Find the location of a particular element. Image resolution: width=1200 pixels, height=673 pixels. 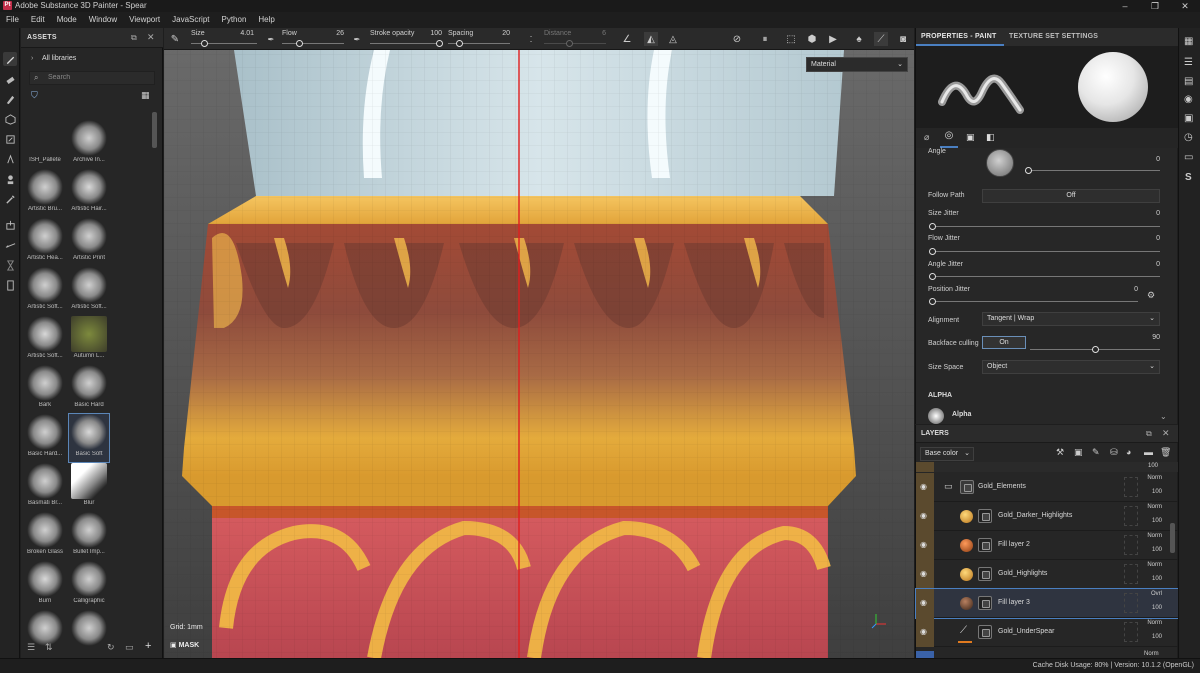

lazy-mouse-icon: ⁚ is located at coordinates (531, 39).